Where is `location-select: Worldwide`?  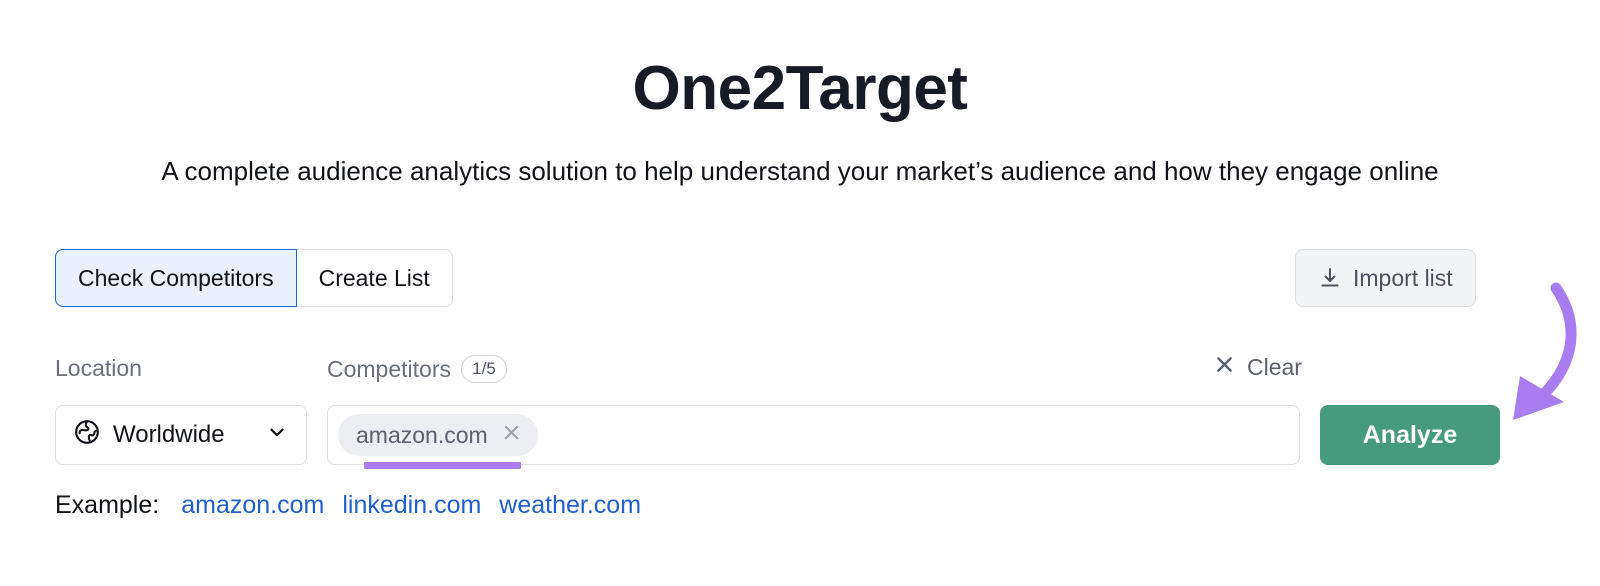
location-select: Worldwide is located at coordinates (181, 435).